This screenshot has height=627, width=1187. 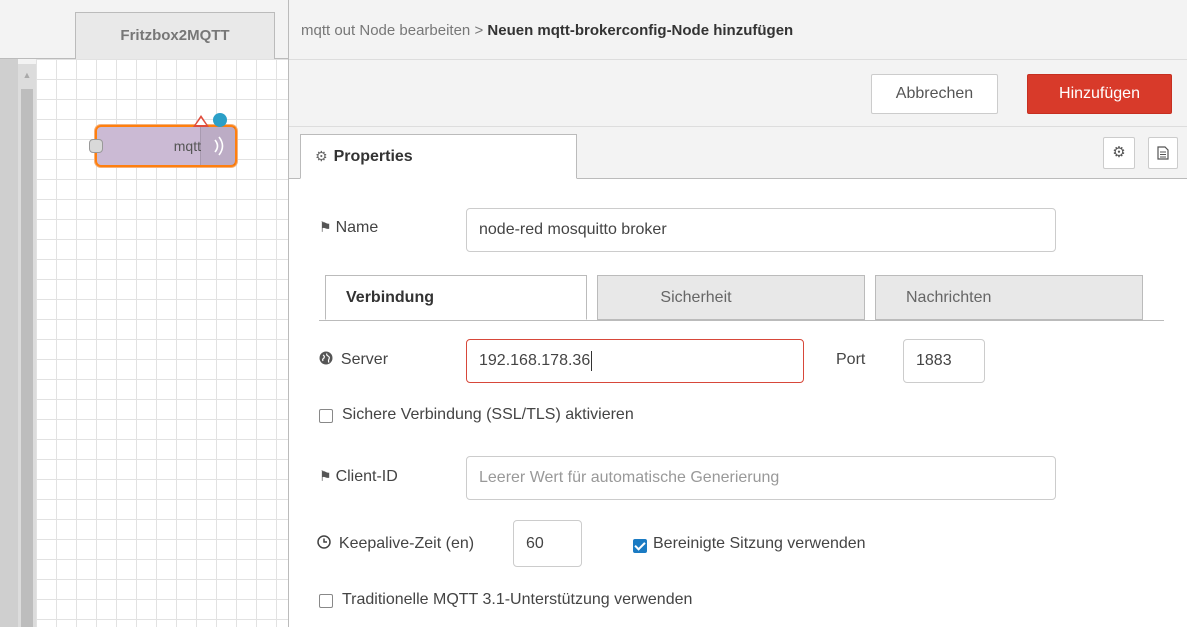 I want to click on connection-tabs: Verbindung Sicherheit Nachrichten, so click(x=741, y=298).